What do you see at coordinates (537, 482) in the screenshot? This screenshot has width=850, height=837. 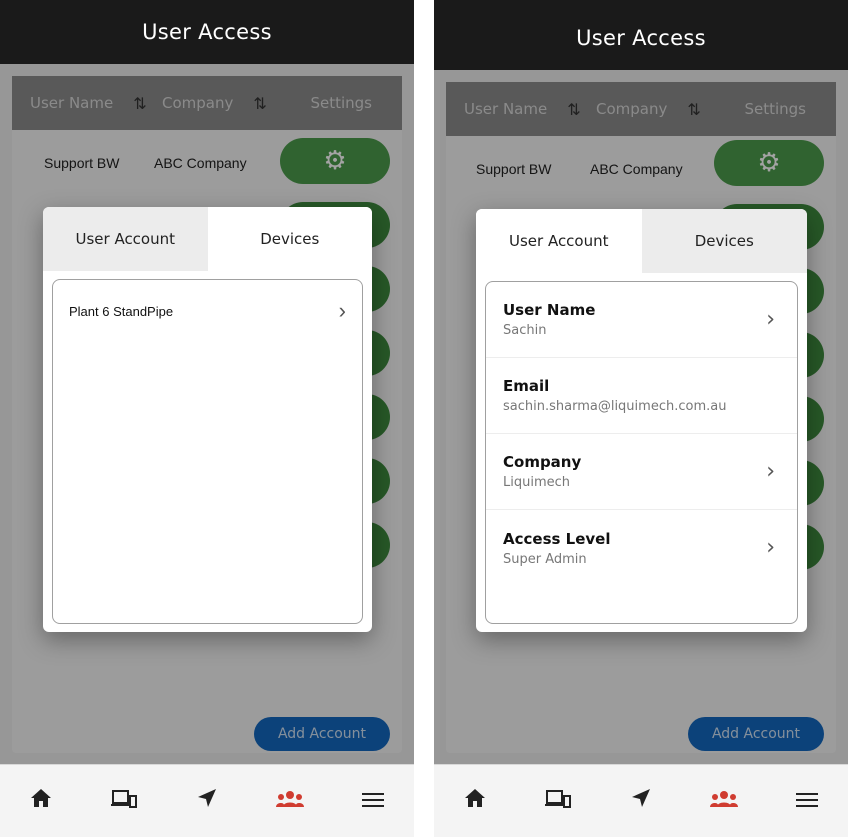 I see `field-value: Liquimech` at bounding box center [537, 482].